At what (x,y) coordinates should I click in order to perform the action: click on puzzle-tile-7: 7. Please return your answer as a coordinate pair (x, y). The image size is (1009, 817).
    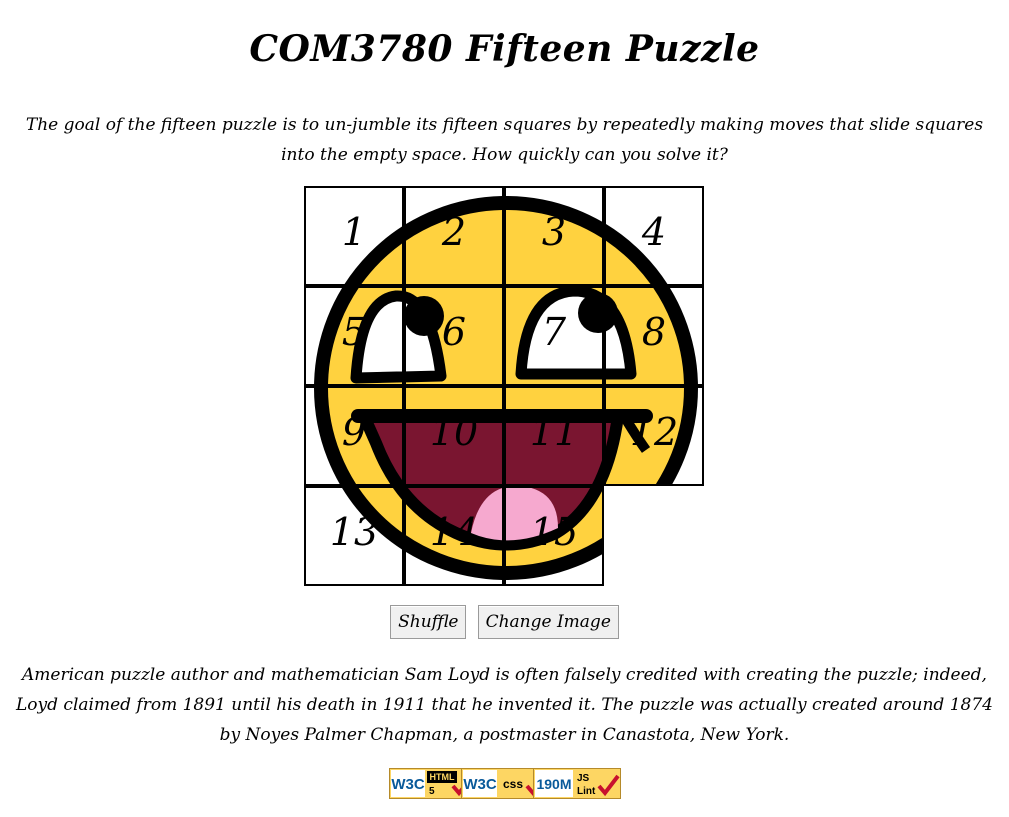
    Looking at the image, I should click on (554, 336).